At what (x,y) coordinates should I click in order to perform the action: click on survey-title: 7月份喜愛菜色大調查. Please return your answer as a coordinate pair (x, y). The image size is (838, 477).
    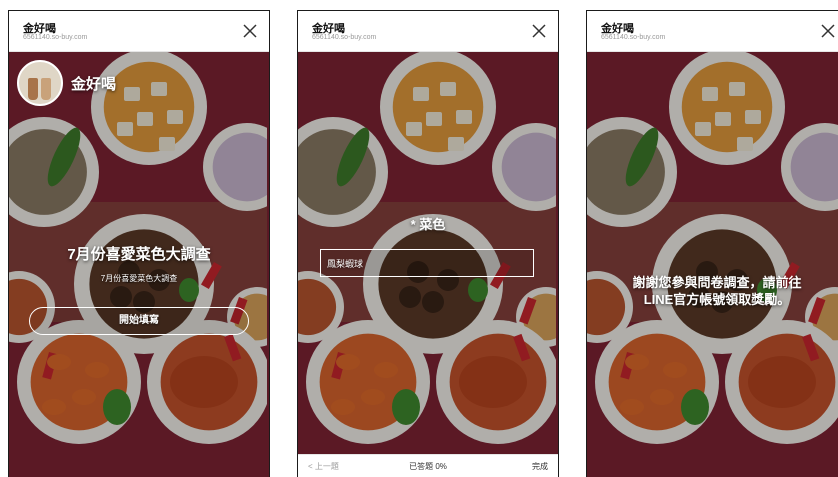
    Looking at the image, I should click on (139, 254).